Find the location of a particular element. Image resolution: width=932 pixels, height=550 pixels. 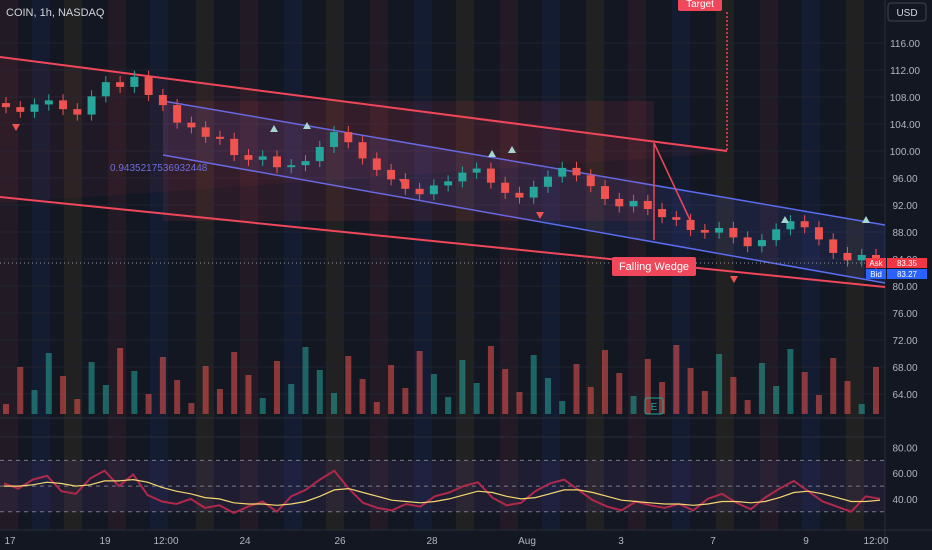

price-tick-label: 88.00 is located at coordinates (904, 233).